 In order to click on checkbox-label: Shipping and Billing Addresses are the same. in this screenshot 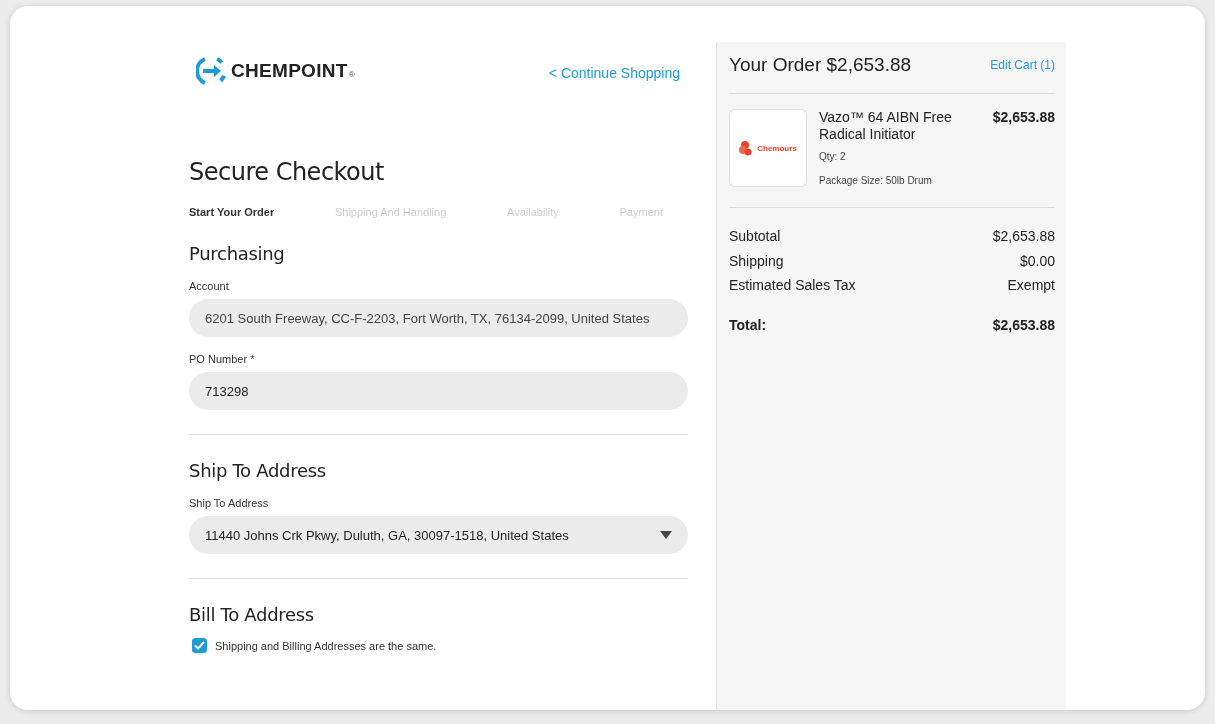, I will do `click(326, 645)`.